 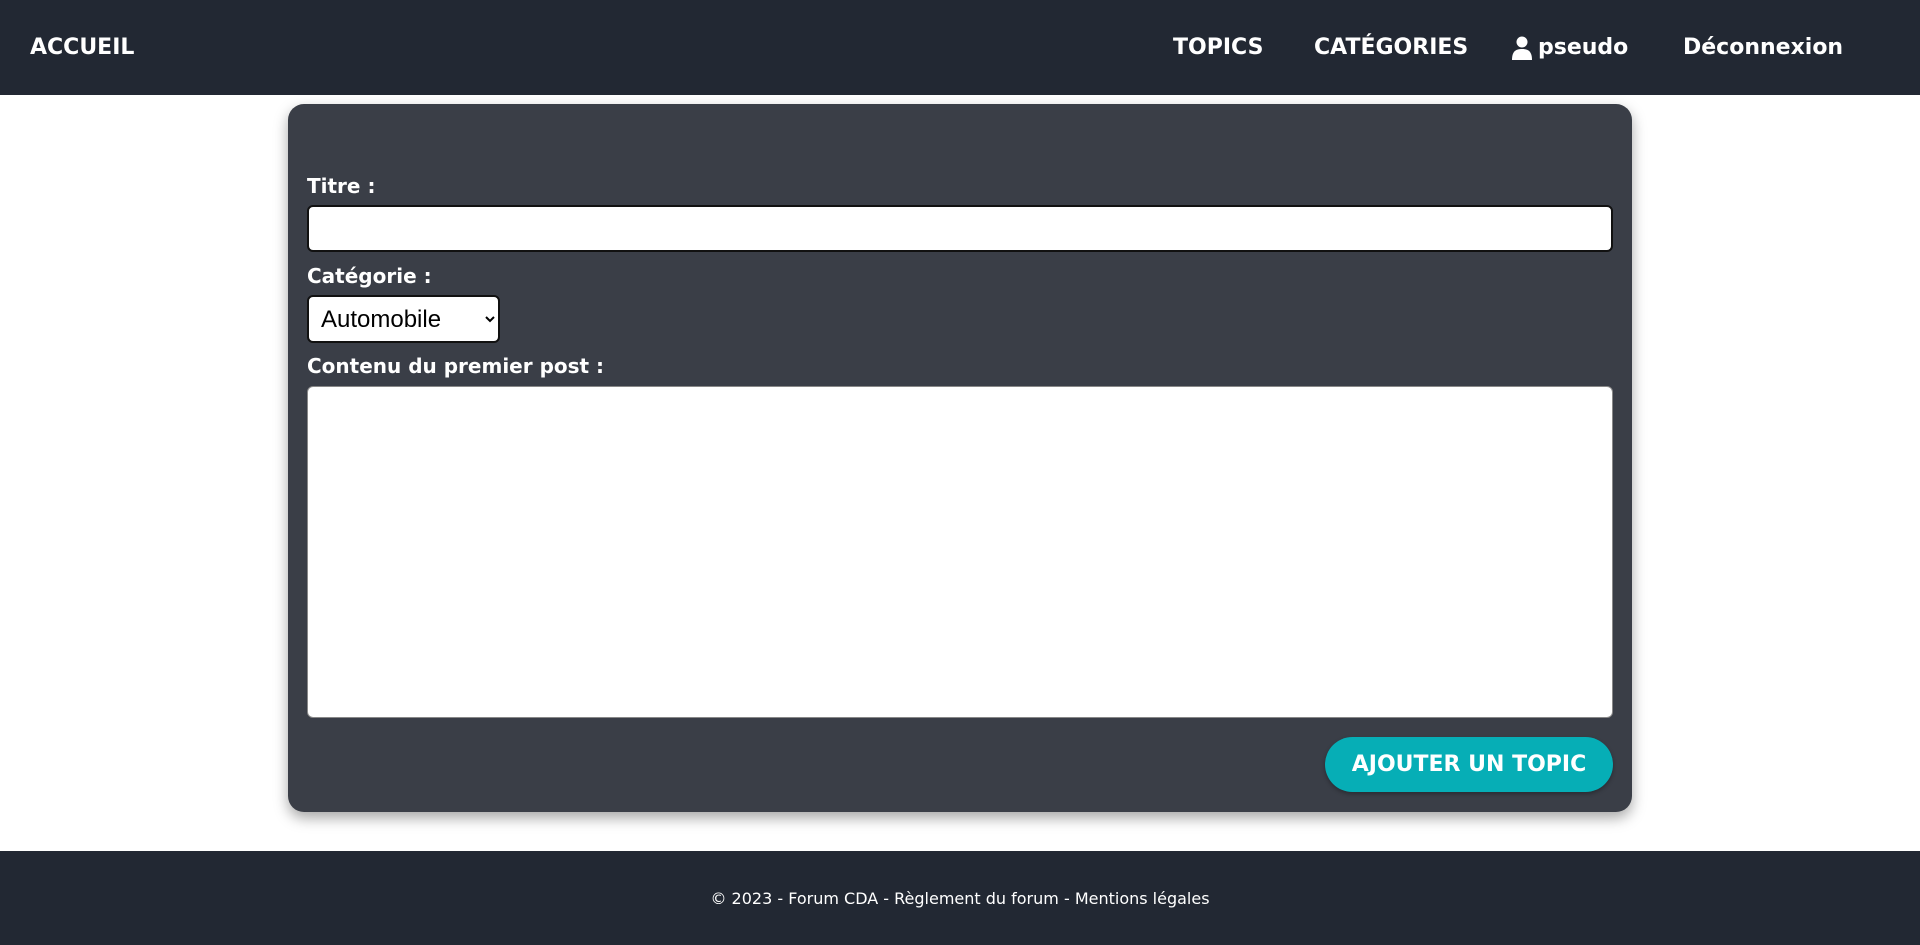 I want to click on nav-categories-link: CATÉGORIES, so click(x=1391, y=47).